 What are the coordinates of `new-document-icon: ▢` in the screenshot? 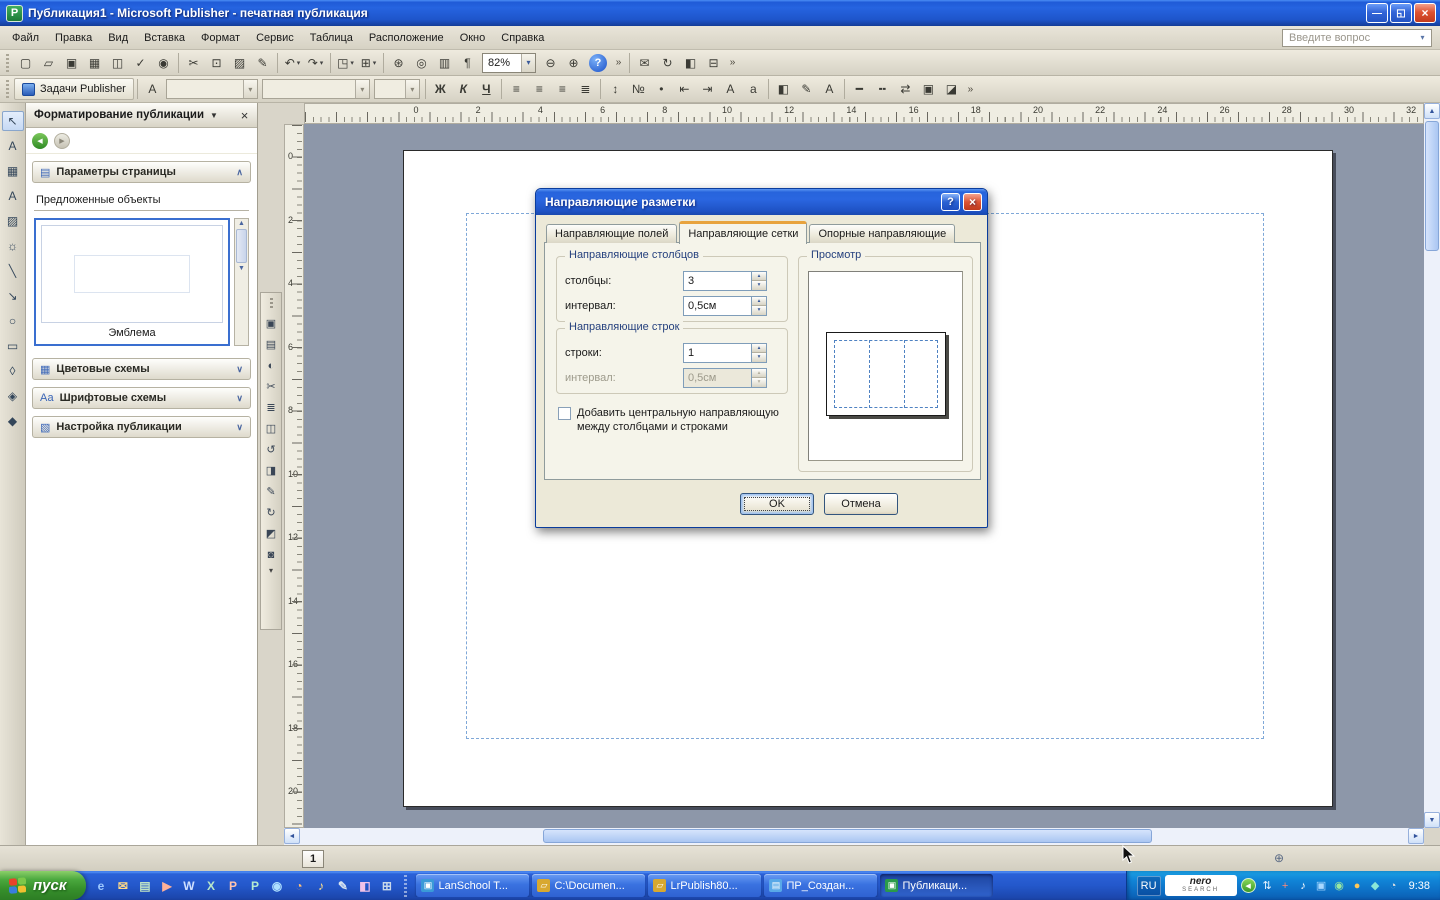 It's located at (25, 63).